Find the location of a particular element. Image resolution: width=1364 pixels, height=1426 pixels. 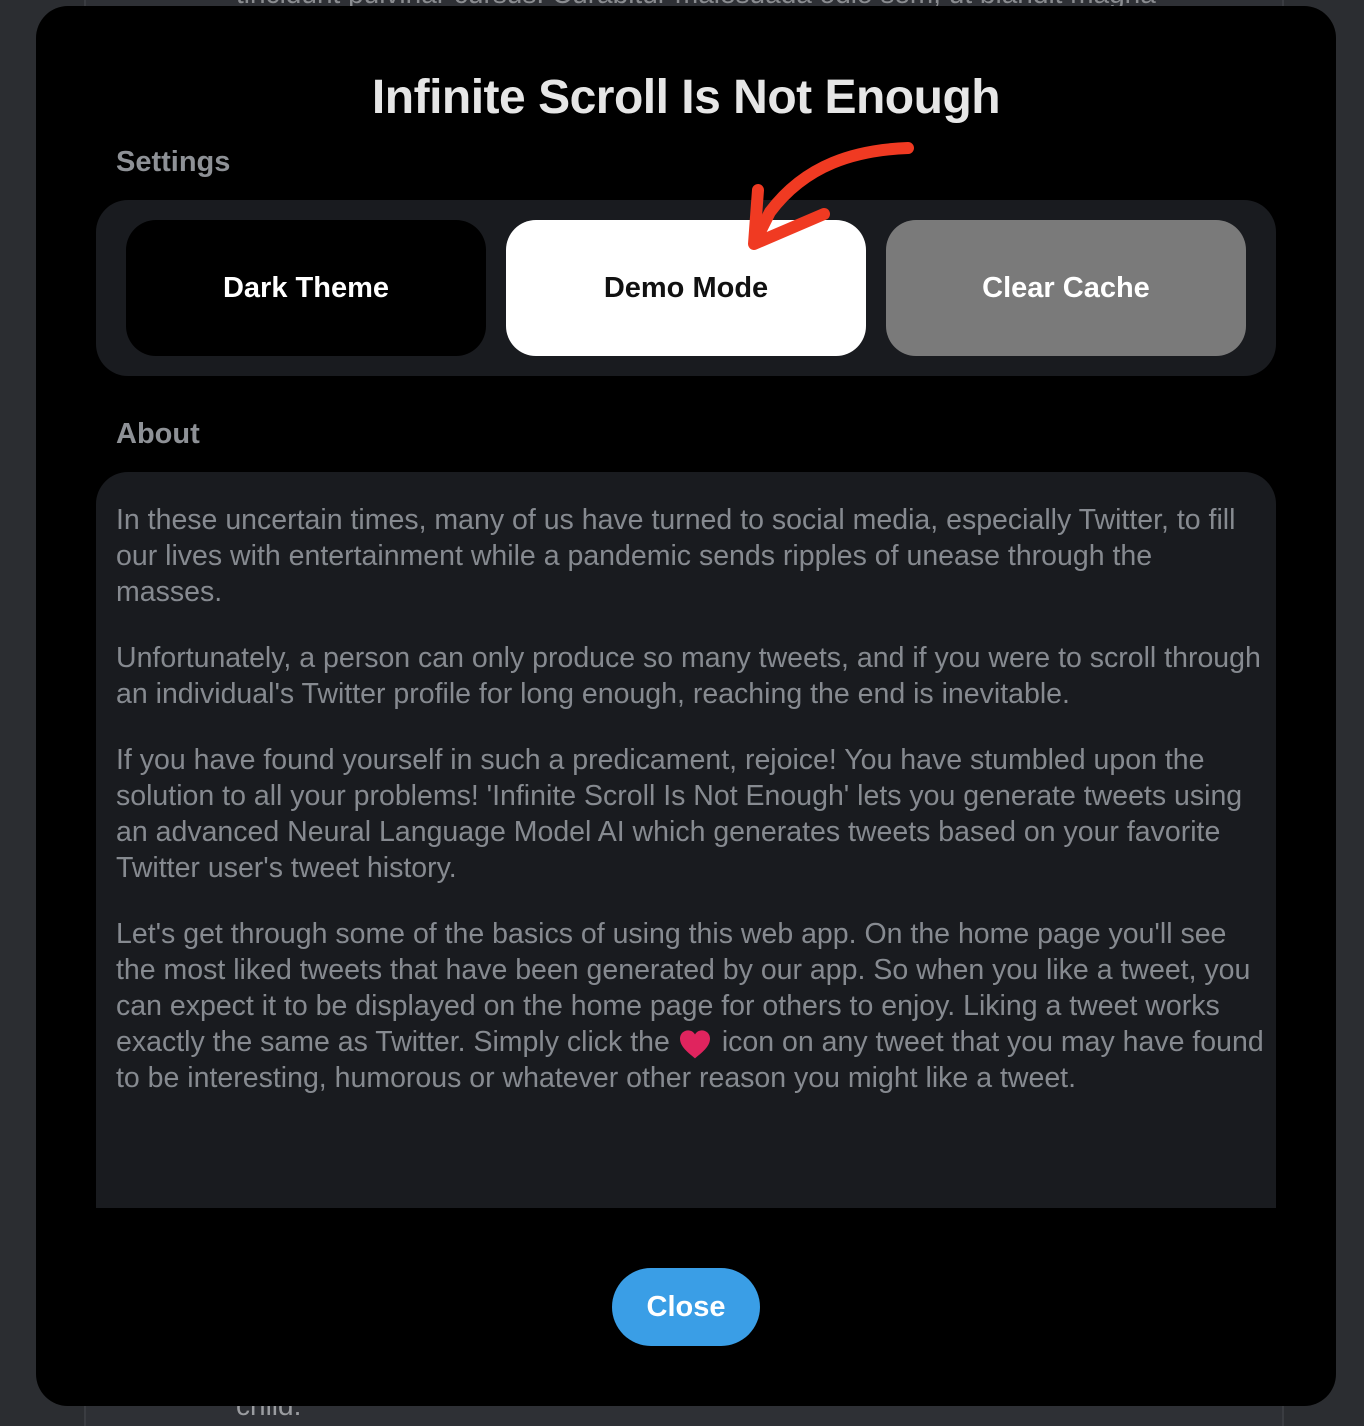

close-button: Close is located at coordinates (686, 1307).